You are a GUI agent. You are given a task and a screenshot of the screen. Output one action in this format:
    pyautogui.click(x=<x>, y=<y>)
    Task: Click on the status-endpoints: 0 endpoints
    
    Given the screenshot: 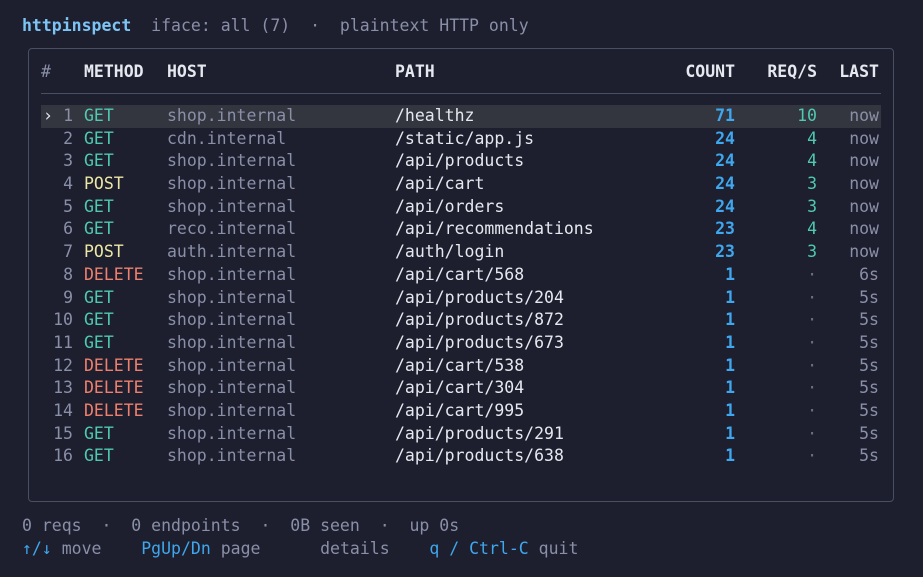 What is the action you would take?
    pyautogui.click(x=186, y=525)
    